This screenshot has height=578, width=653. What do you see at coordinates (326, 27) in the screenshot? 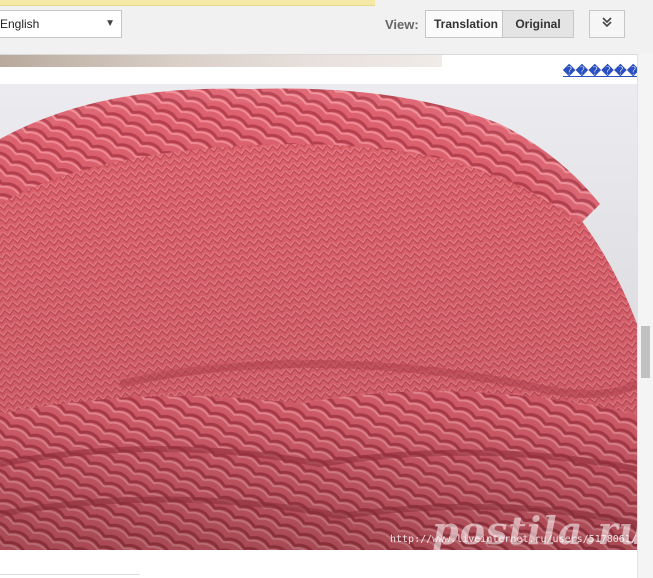
I see `translate-toolbar: English ▼ View: Translation Original` at bounding box center [326, 27].